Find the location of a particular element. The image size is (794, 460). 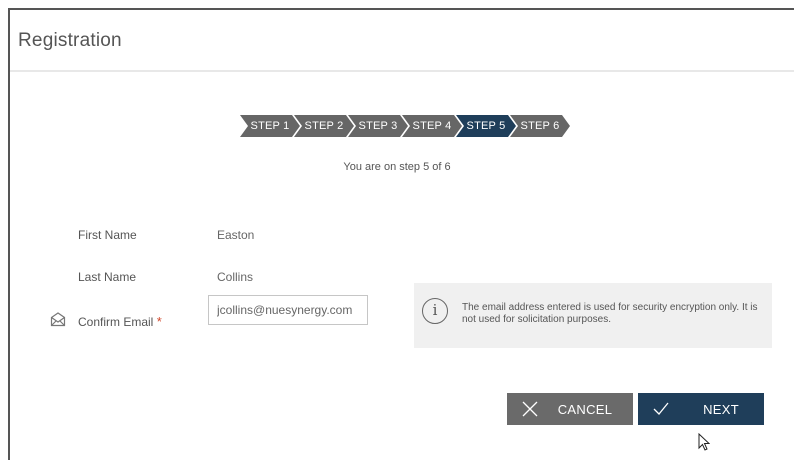

step-4: STEP 4 is located at coordinates (432, 126).